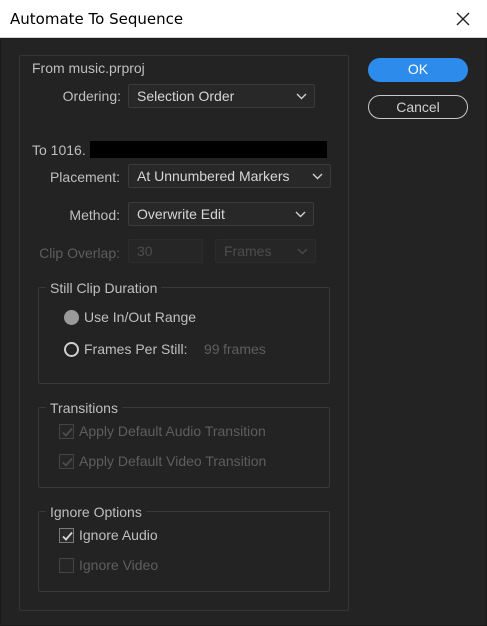  What do you see at coordinates (244, 349) in the screenshot?
I see `frames-unit: frames` at bounding box center [244, 349].